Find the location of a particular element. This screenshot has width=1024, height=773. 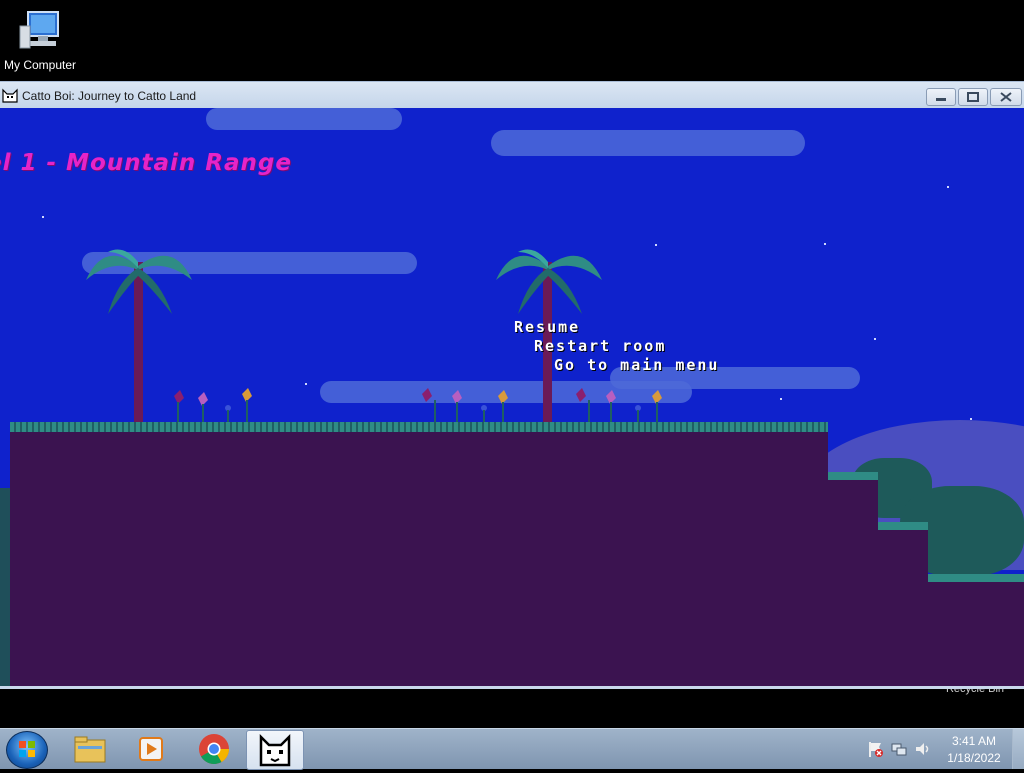

media-player-icon is located at coordinates (151, 749).